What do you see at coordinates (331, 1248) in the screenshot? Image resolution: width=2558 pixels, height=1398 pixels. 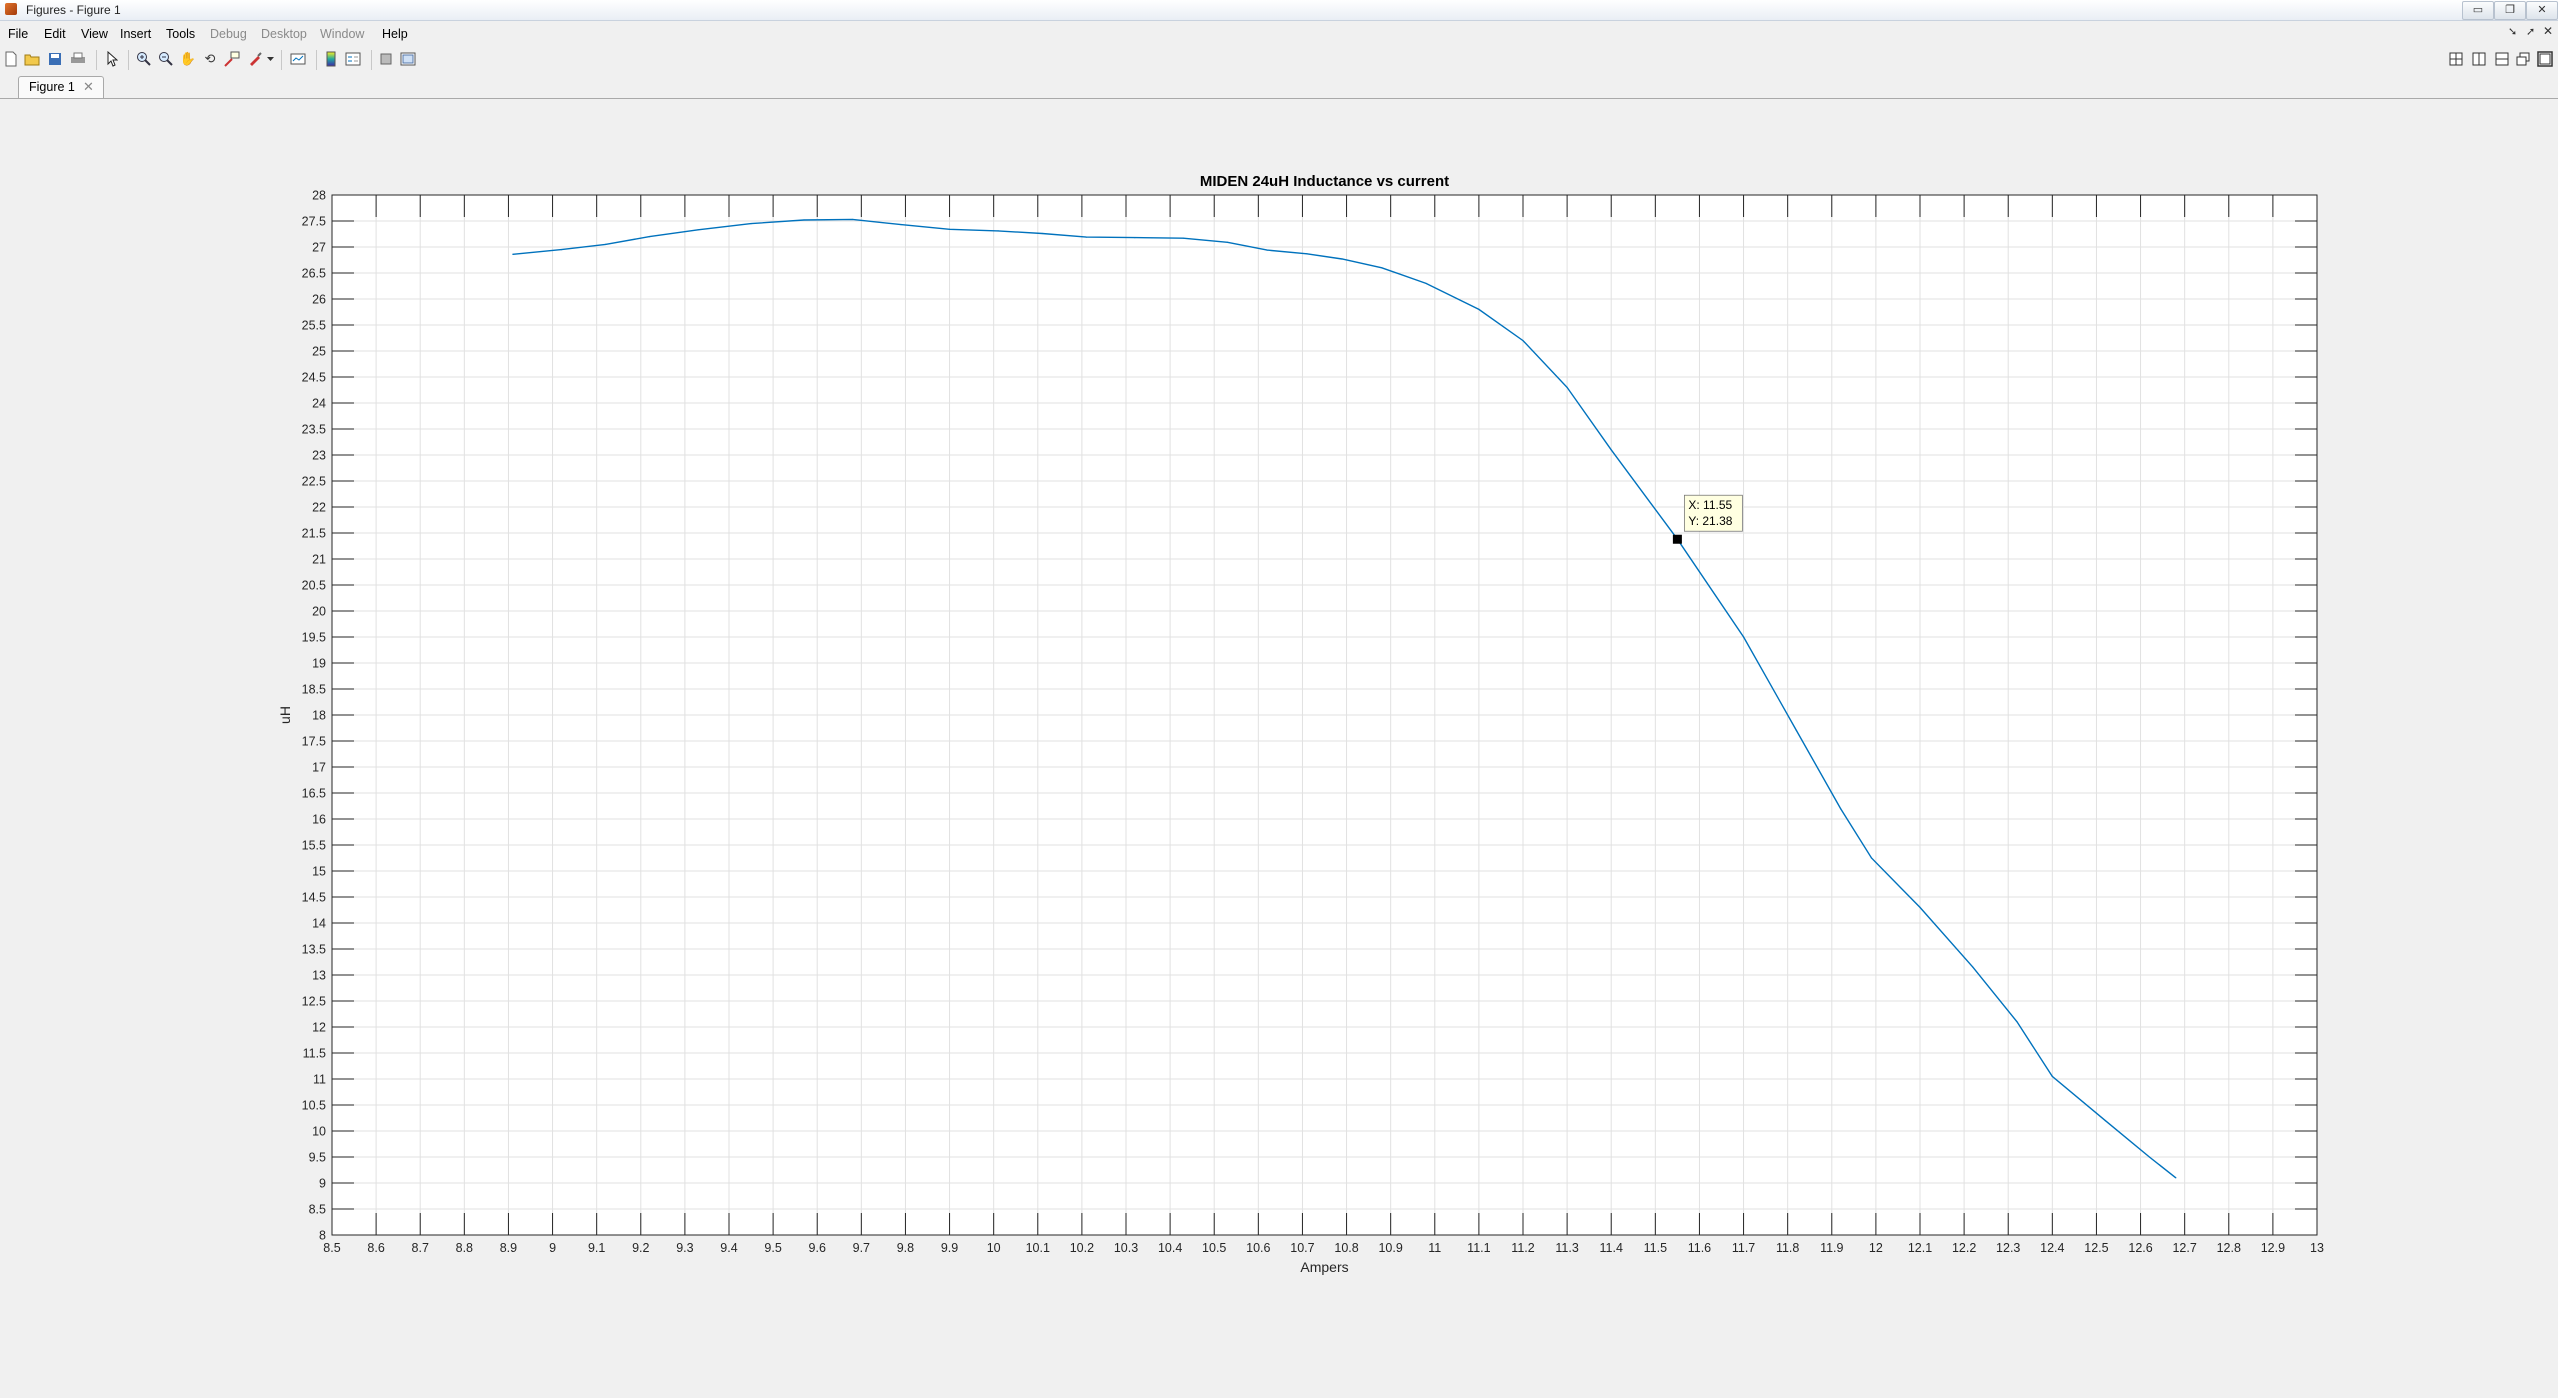 I see `x-tick-label: 8.5` at bounding box center [331, 1248].